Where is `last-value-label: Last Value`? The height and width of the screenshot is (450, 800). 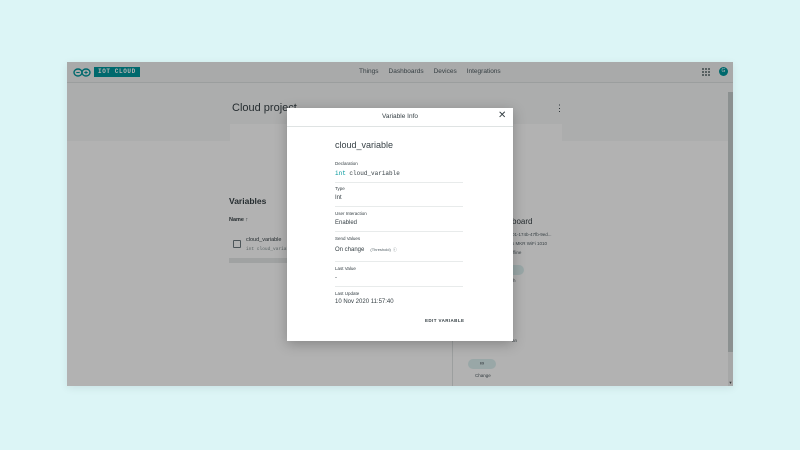
last-value-label: Last Value is located at coordinates (345, 268).